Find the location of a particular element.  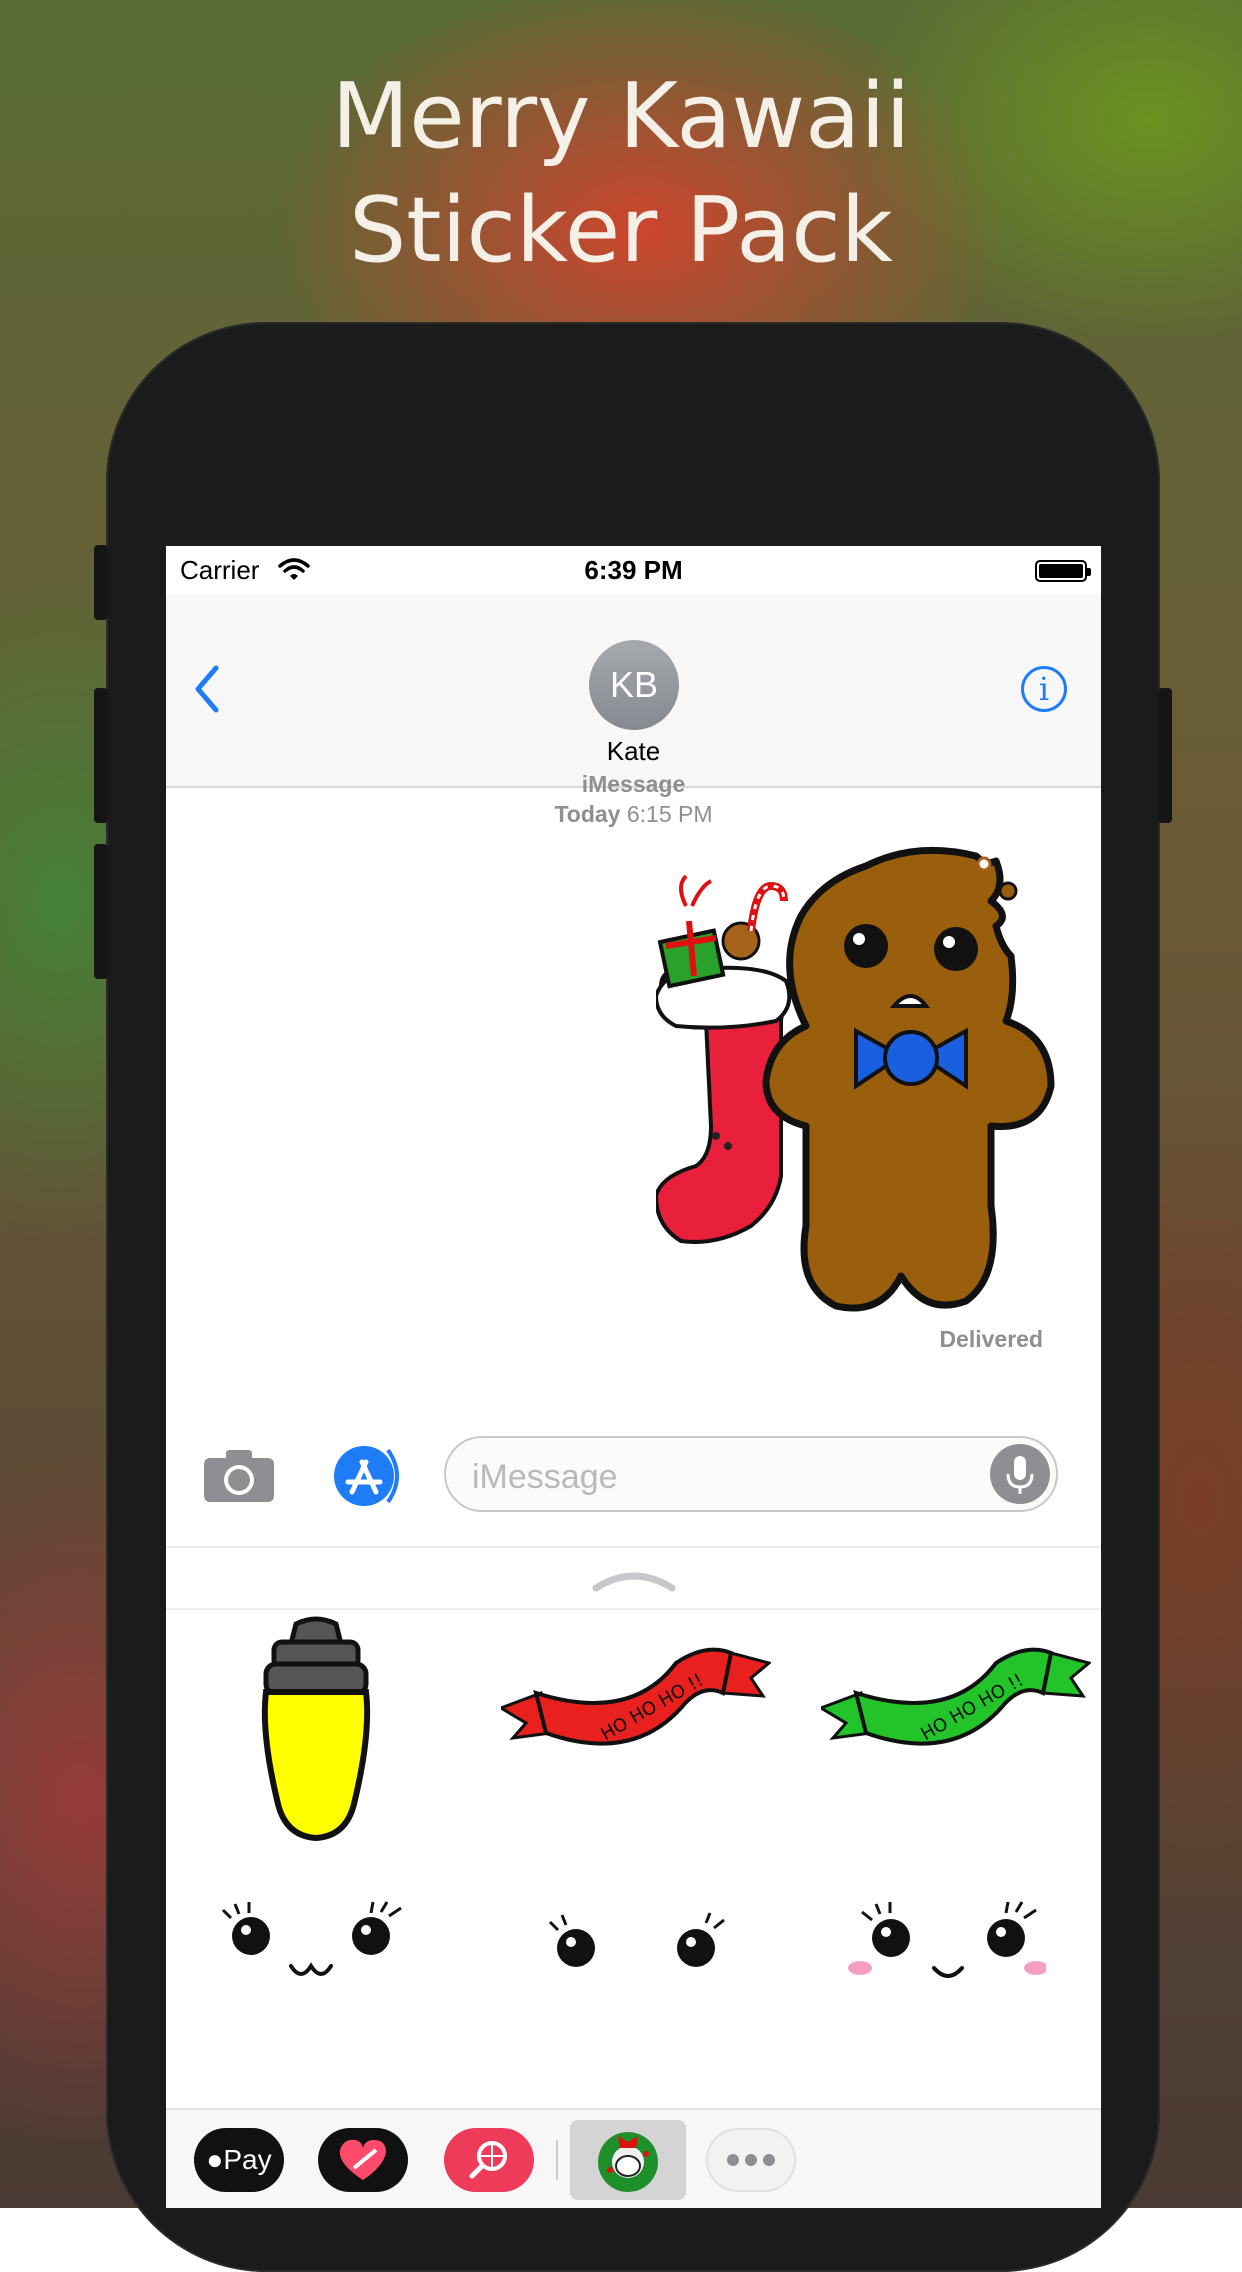

compose-bar: iMessage is located at coordinates (633, 1475).